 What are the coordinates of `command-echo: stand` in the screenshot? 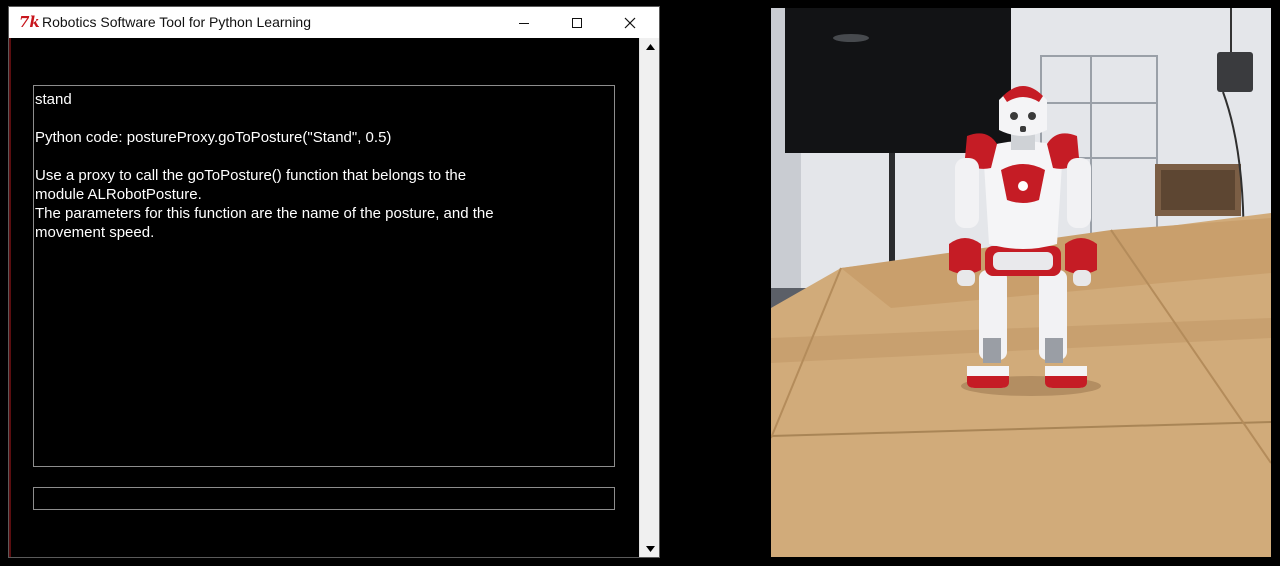 It's located at (53, 99).